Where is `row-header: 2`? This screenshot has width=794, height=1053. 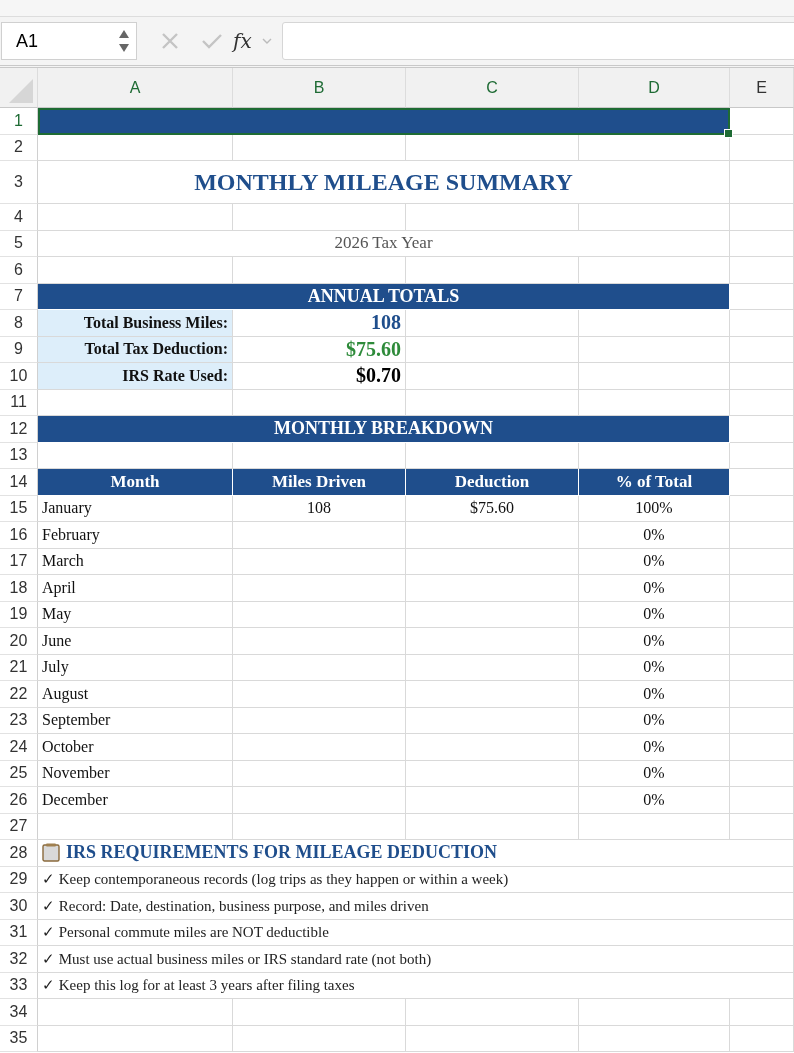
row-header: 2 is located at coordinates (19, 147).